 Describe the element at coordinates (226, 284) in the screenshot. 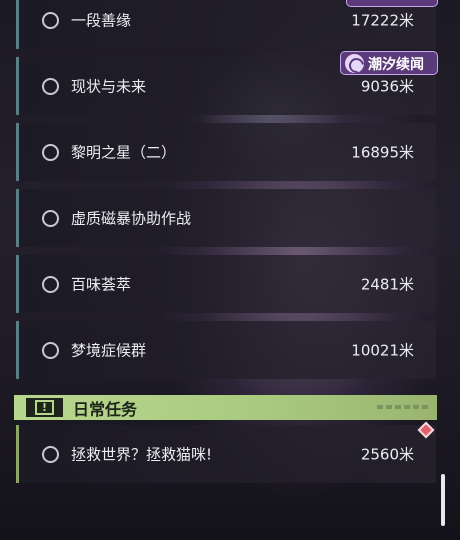

I see `quest-row: 百味荟萃 2481米` at that location.